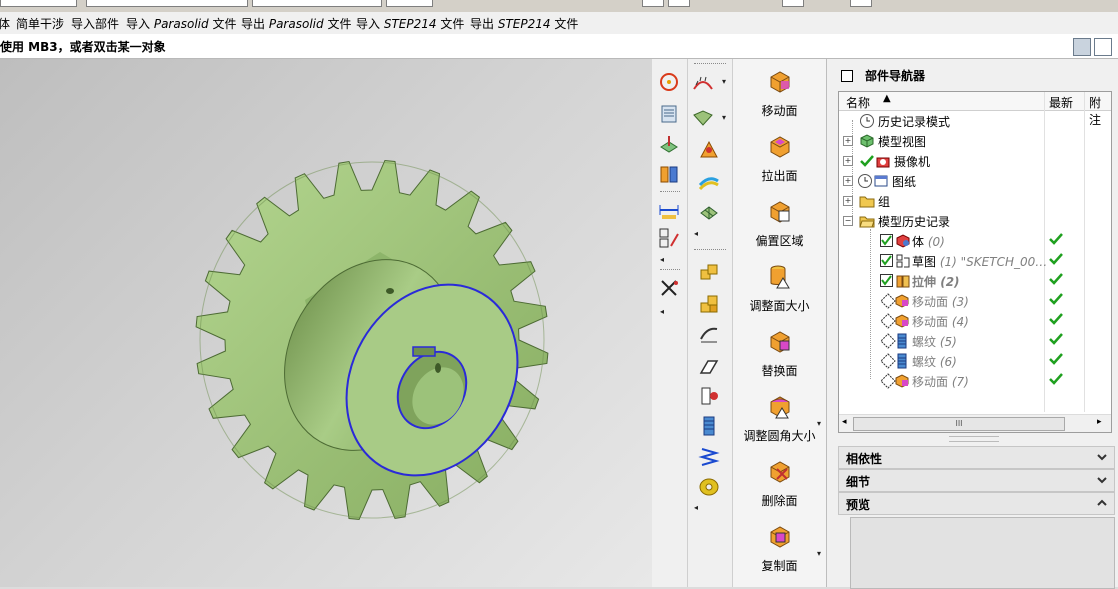 The width and height of the screenshot is (1118, 589). Describe the element at coordinates (669, 174) in the screenshot. I see `section-tool` at that location.